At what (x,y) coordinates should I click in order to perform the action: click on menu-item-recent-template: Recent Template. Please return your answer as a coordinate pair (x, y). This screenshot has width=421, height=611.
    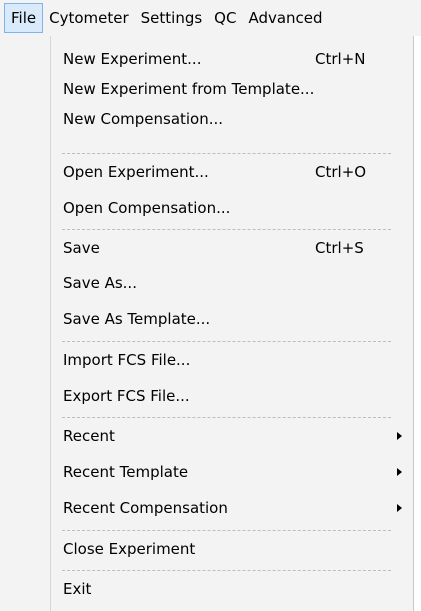
    Looking at the image, I should click on (232, 472).